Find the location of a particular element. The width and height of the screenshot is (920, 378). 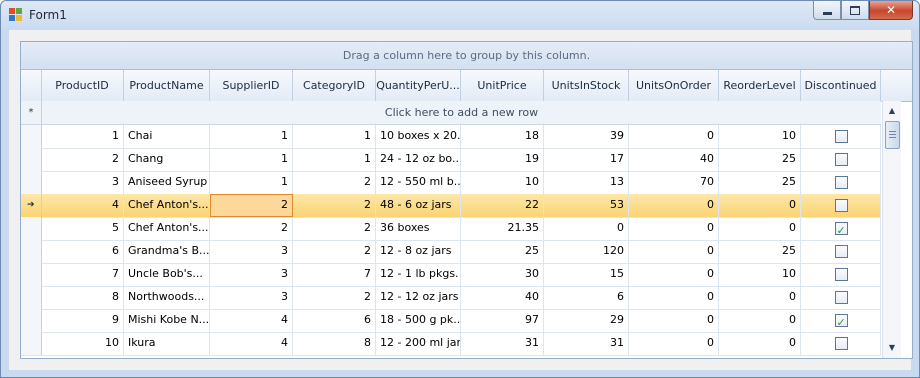

cell-productid: 6 is located at coordinates (82, 251).